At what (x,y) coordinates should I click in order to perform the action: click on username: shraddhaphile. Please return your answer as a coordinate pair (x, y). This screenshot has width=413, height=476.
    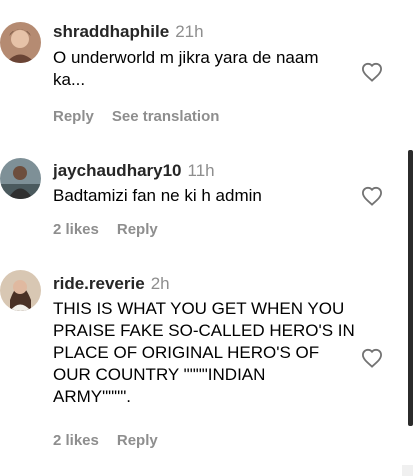
    Looking at the image, I should click on (111, 31).